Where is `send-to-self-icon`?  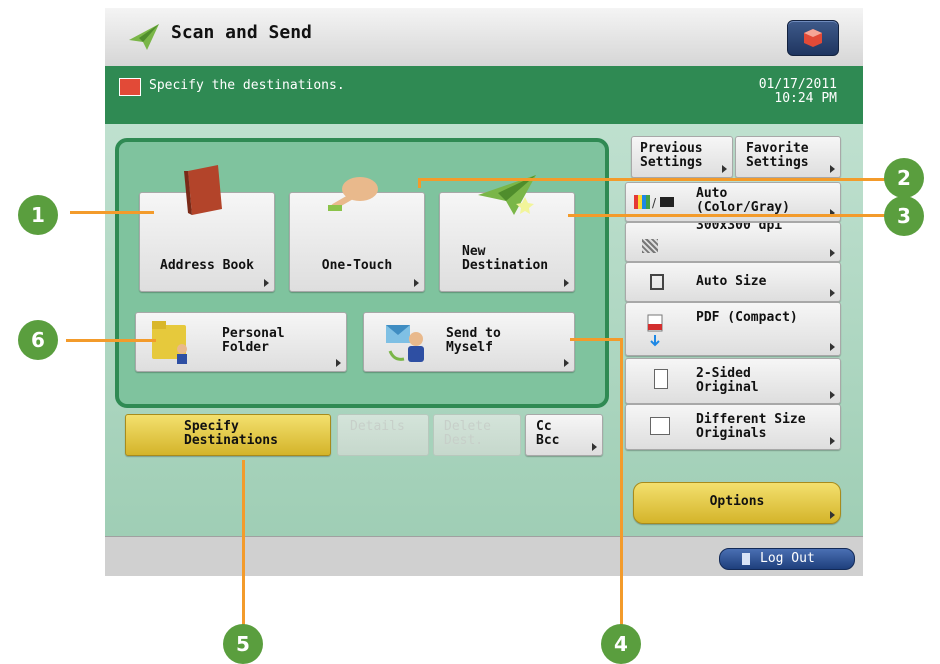
send-to-self-icon is located at coordinates (405, 343).